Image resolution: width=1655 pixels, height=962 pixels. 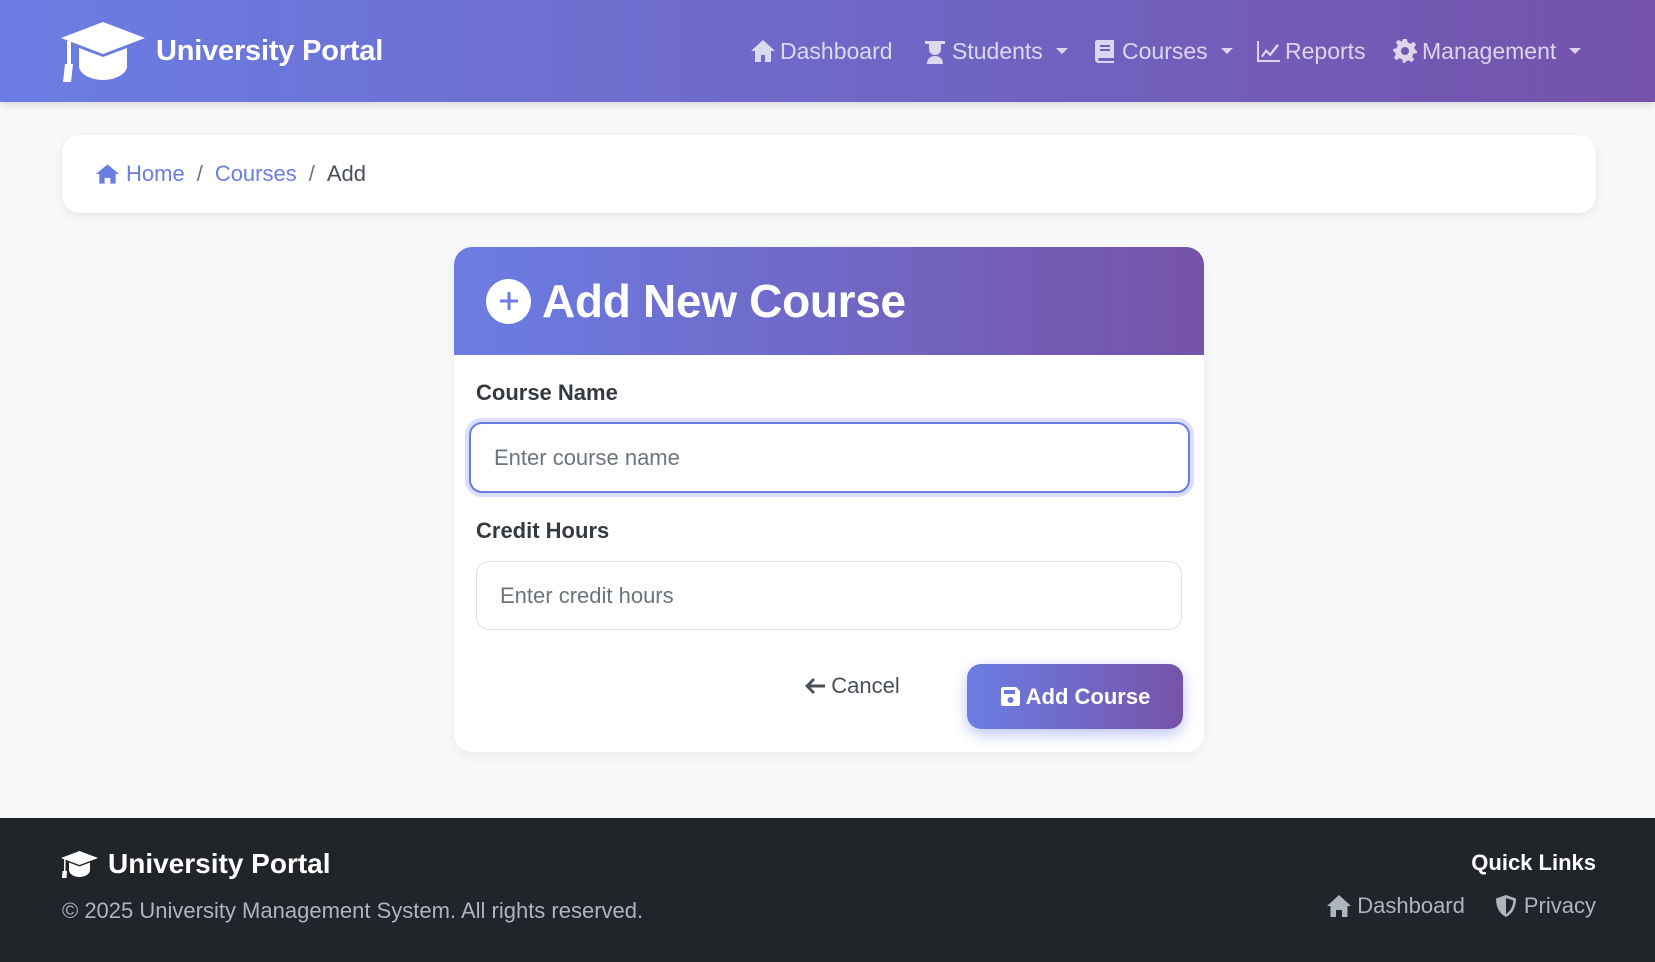 I want to click on breadcrumb-current: Add, so click(x=346, y=173).